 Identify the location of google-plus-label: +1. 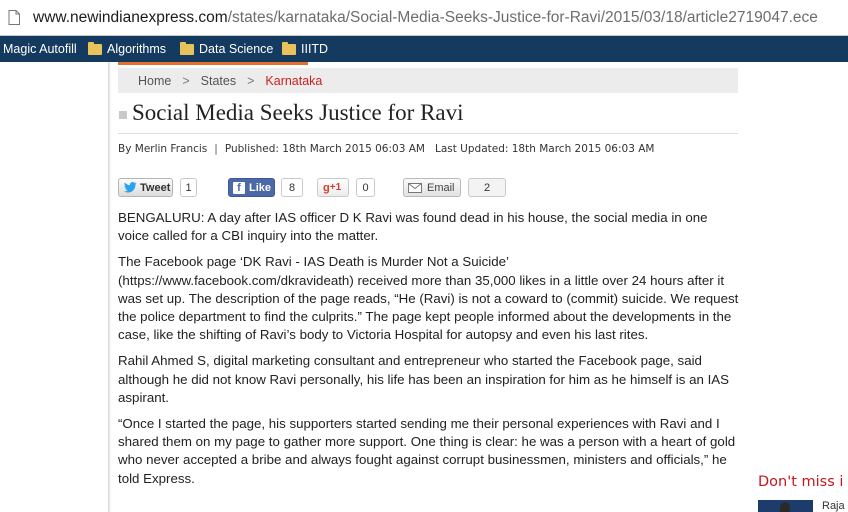
(335, 187).